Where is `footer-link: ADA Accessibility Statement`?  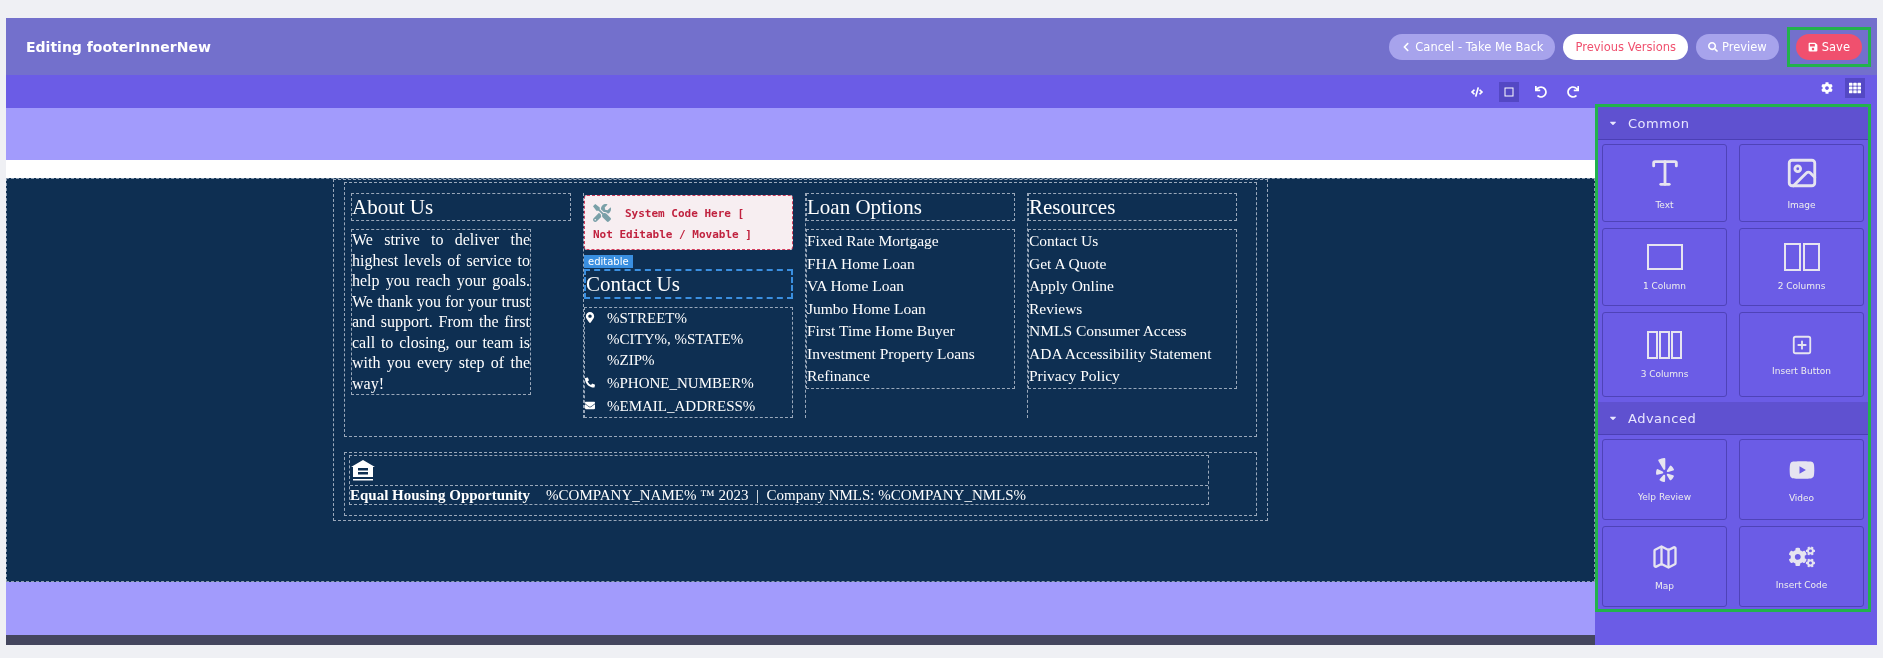 footer-link: ADA Accessibility Statement is located at coordinates (1120, 353).